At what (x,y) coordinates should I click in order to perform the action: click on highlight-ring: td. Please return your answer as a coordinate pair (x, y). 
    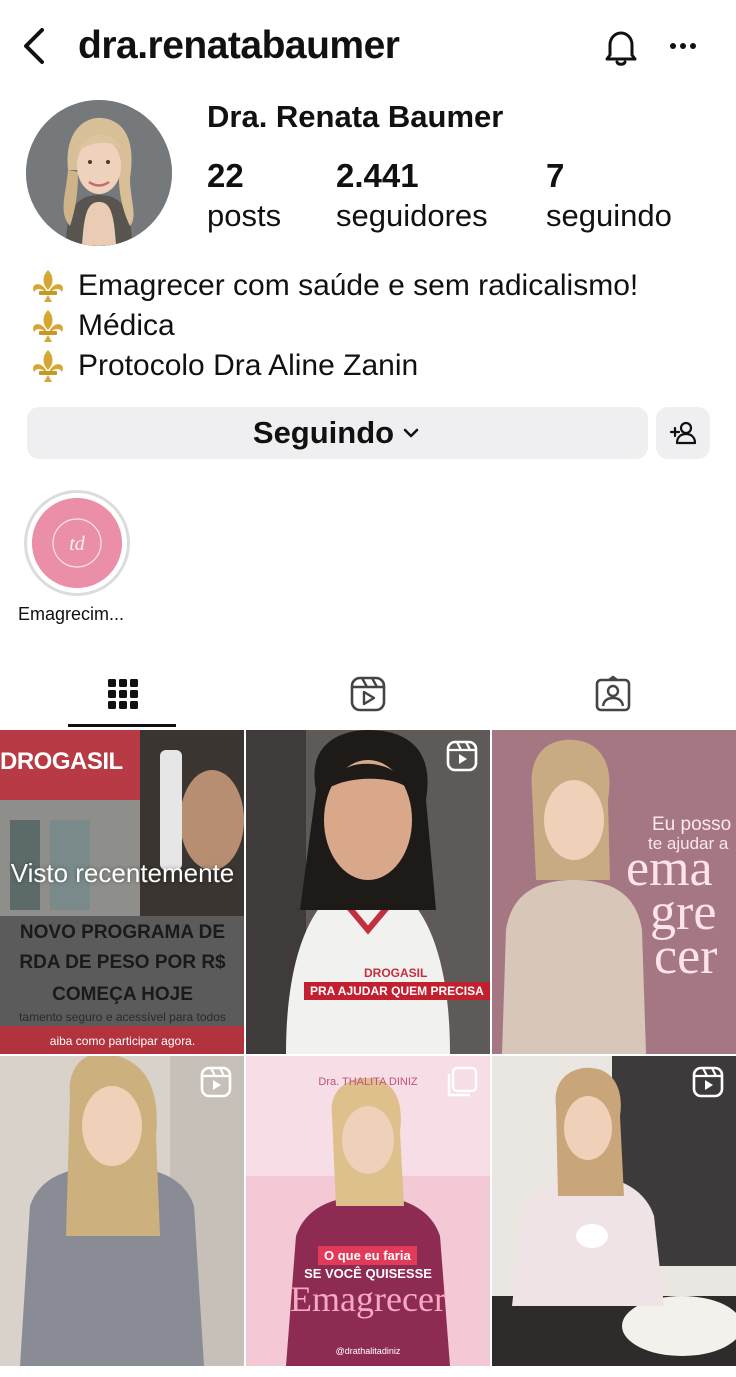
    Looking at the image, I should click on (77, 543).